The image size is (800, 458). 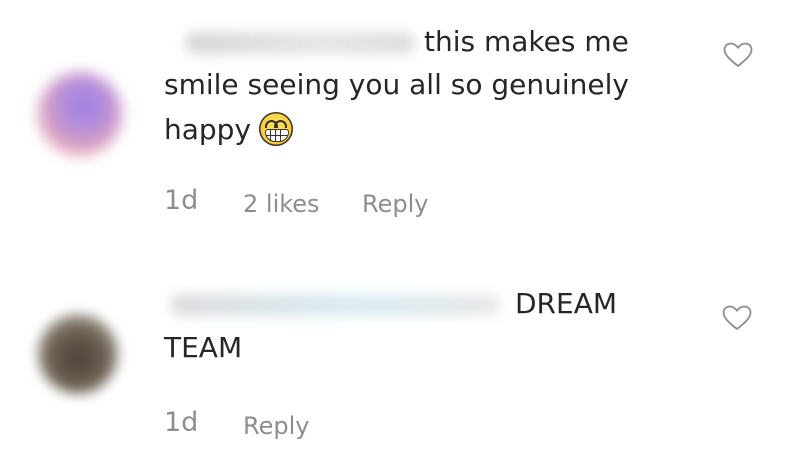 What do you see at coordinates (203, 347) in the screenshot?
I see `comment-text-line: TEAM` at bounding box center [203, 347].